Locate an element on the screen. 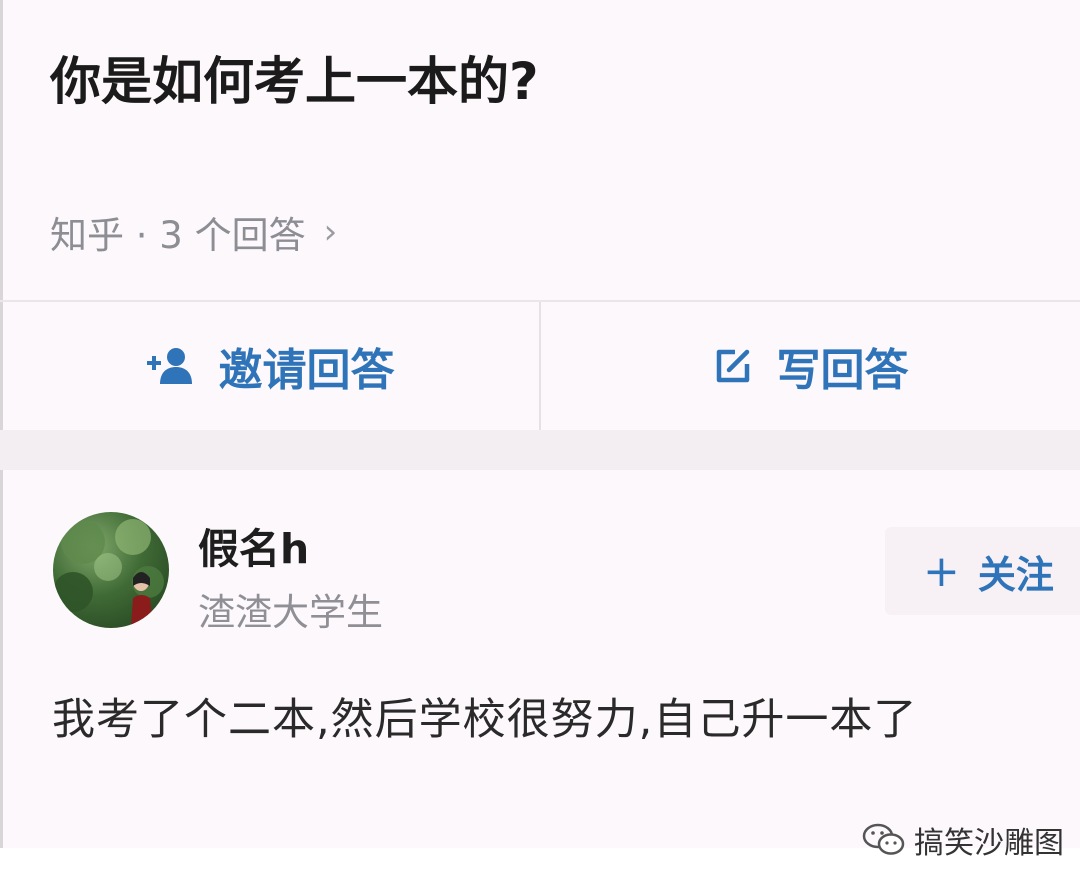 This screenshot has height=886, width=1080. answer-excerpt: 我考了个二本,然后学校很努力,自己升一本了 is located at coordinates (566, 720).